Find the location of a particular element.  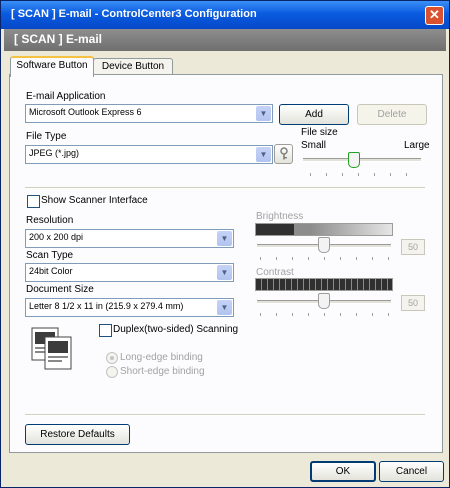

brightness-preview-bar is located at coordinates (324, 229).